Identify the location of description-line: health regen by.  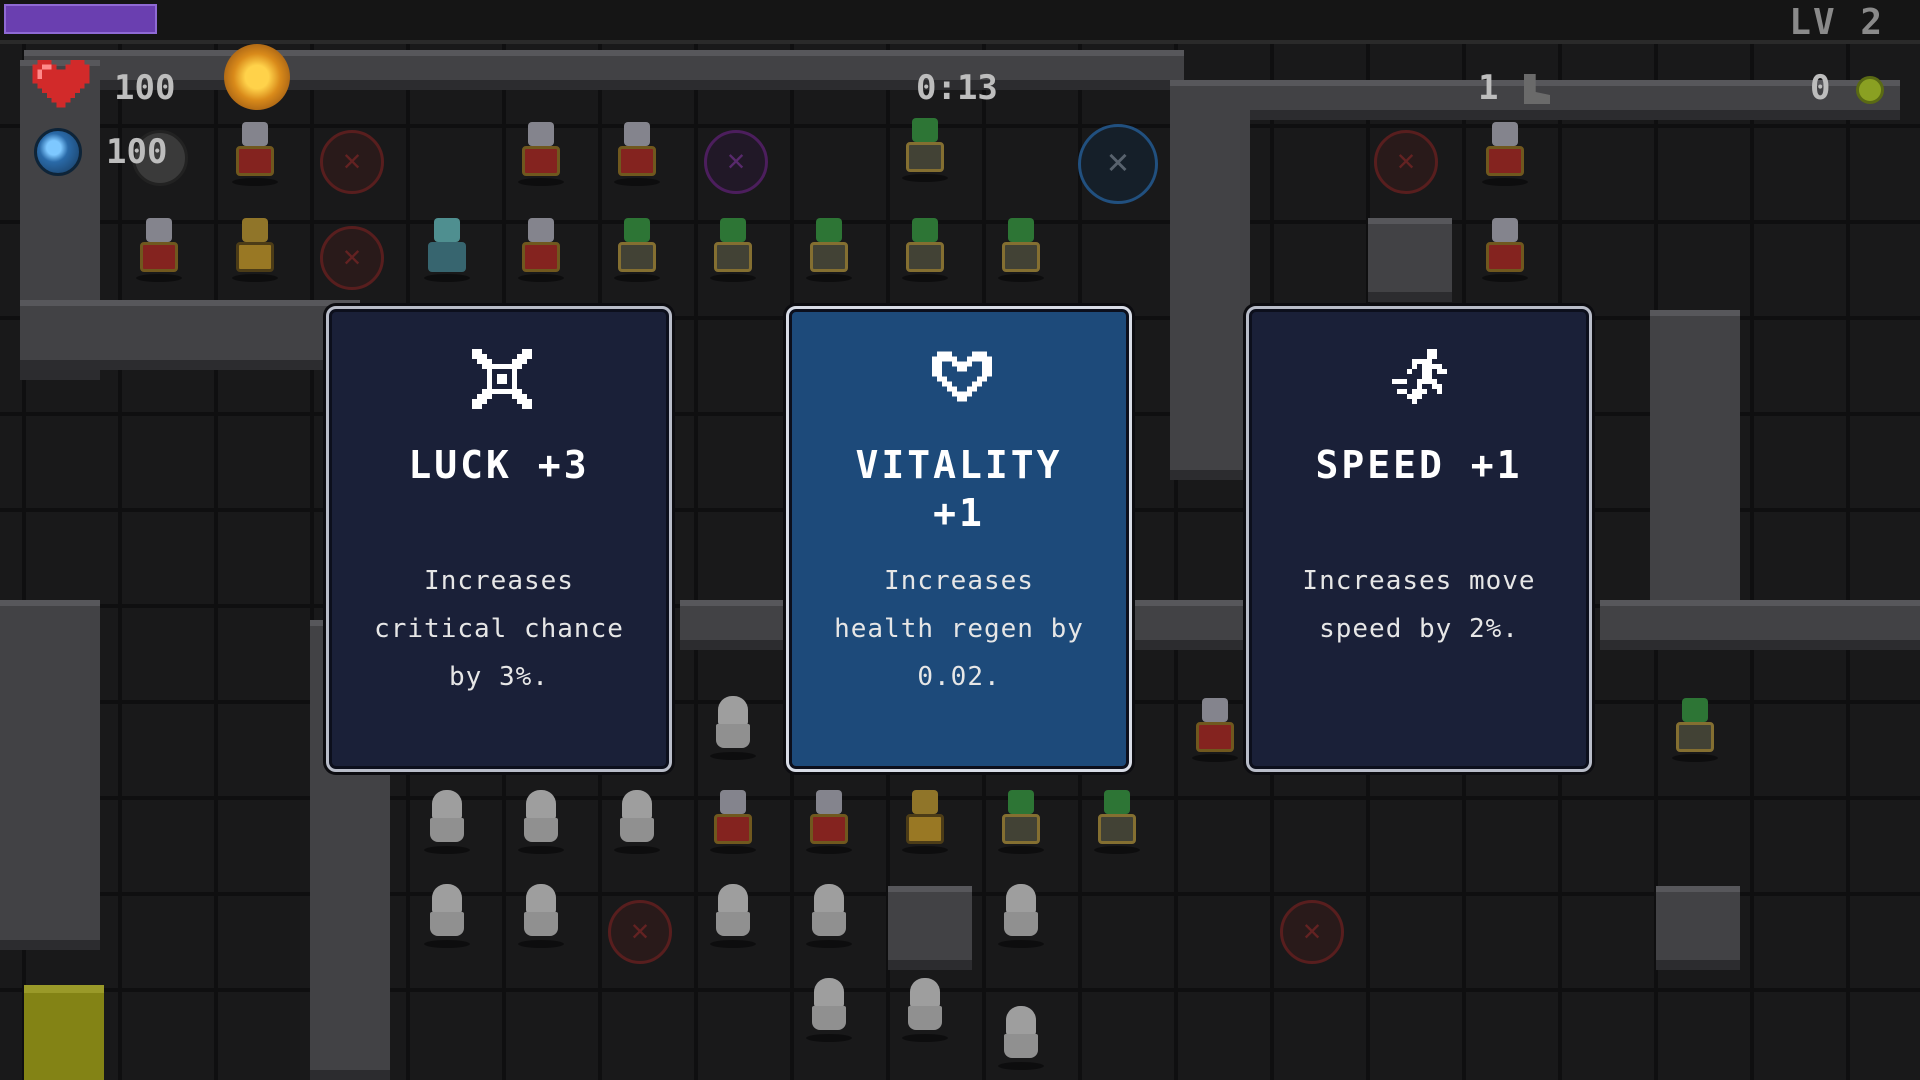
(959, 629).